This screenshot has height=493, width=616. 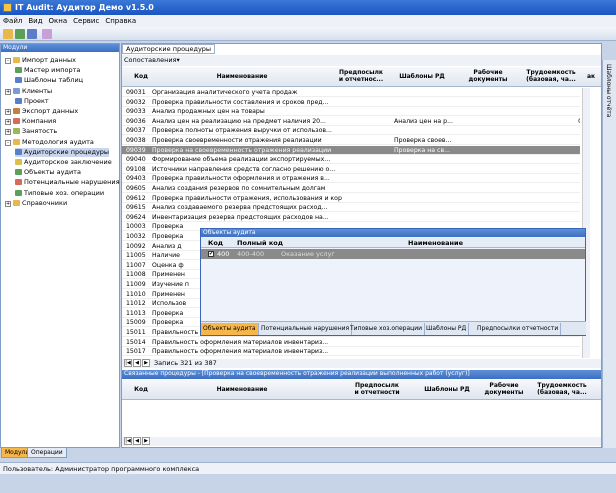 What do you see at coordinates (518, 329) in the screenshot?
I see `popup-tab-premises: Предпосылки отчетности` at bounding box center [518, 329].